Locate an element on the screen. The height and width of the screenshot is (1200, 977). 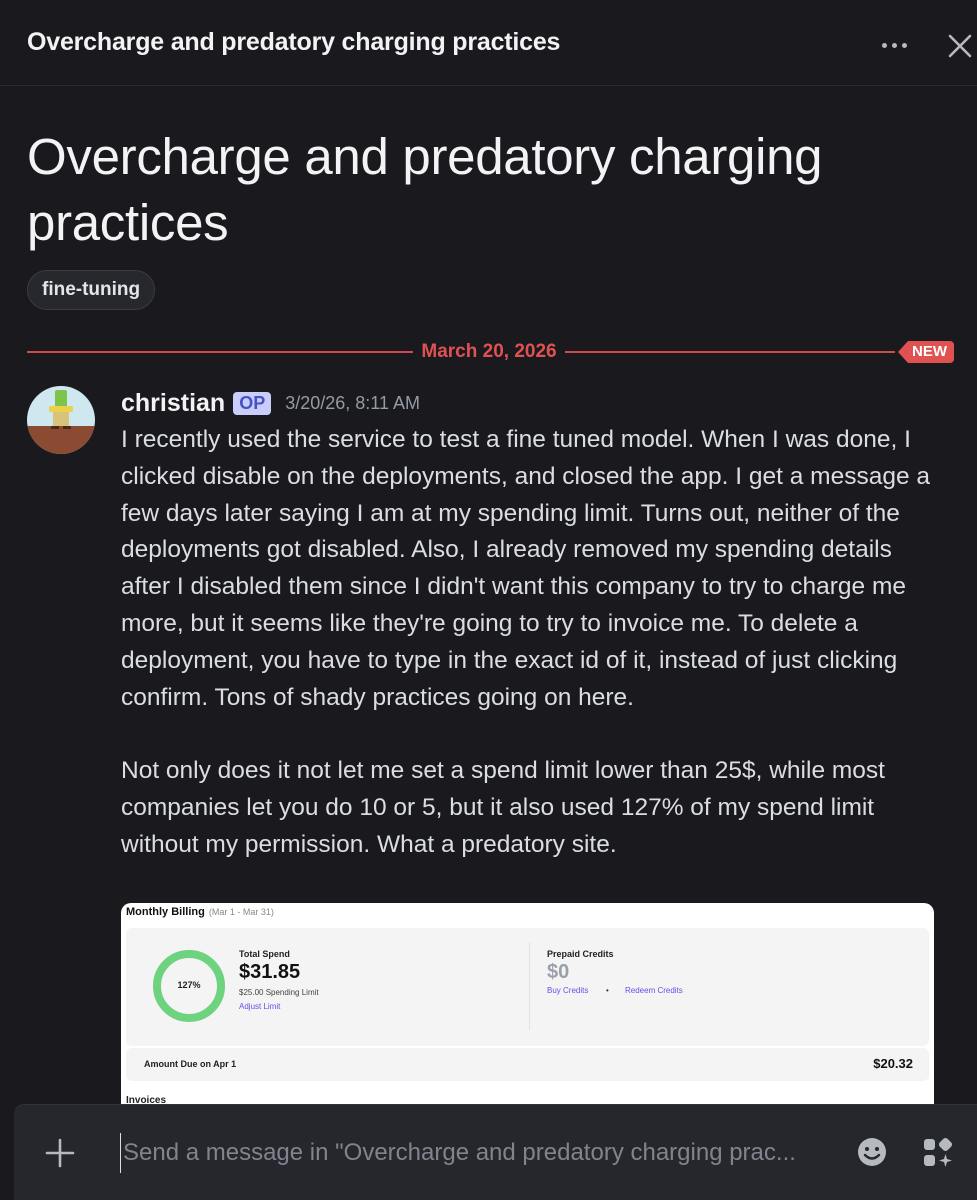
prepaid-credits-label: Prepaid Credits is located at coordinates (580, 954).